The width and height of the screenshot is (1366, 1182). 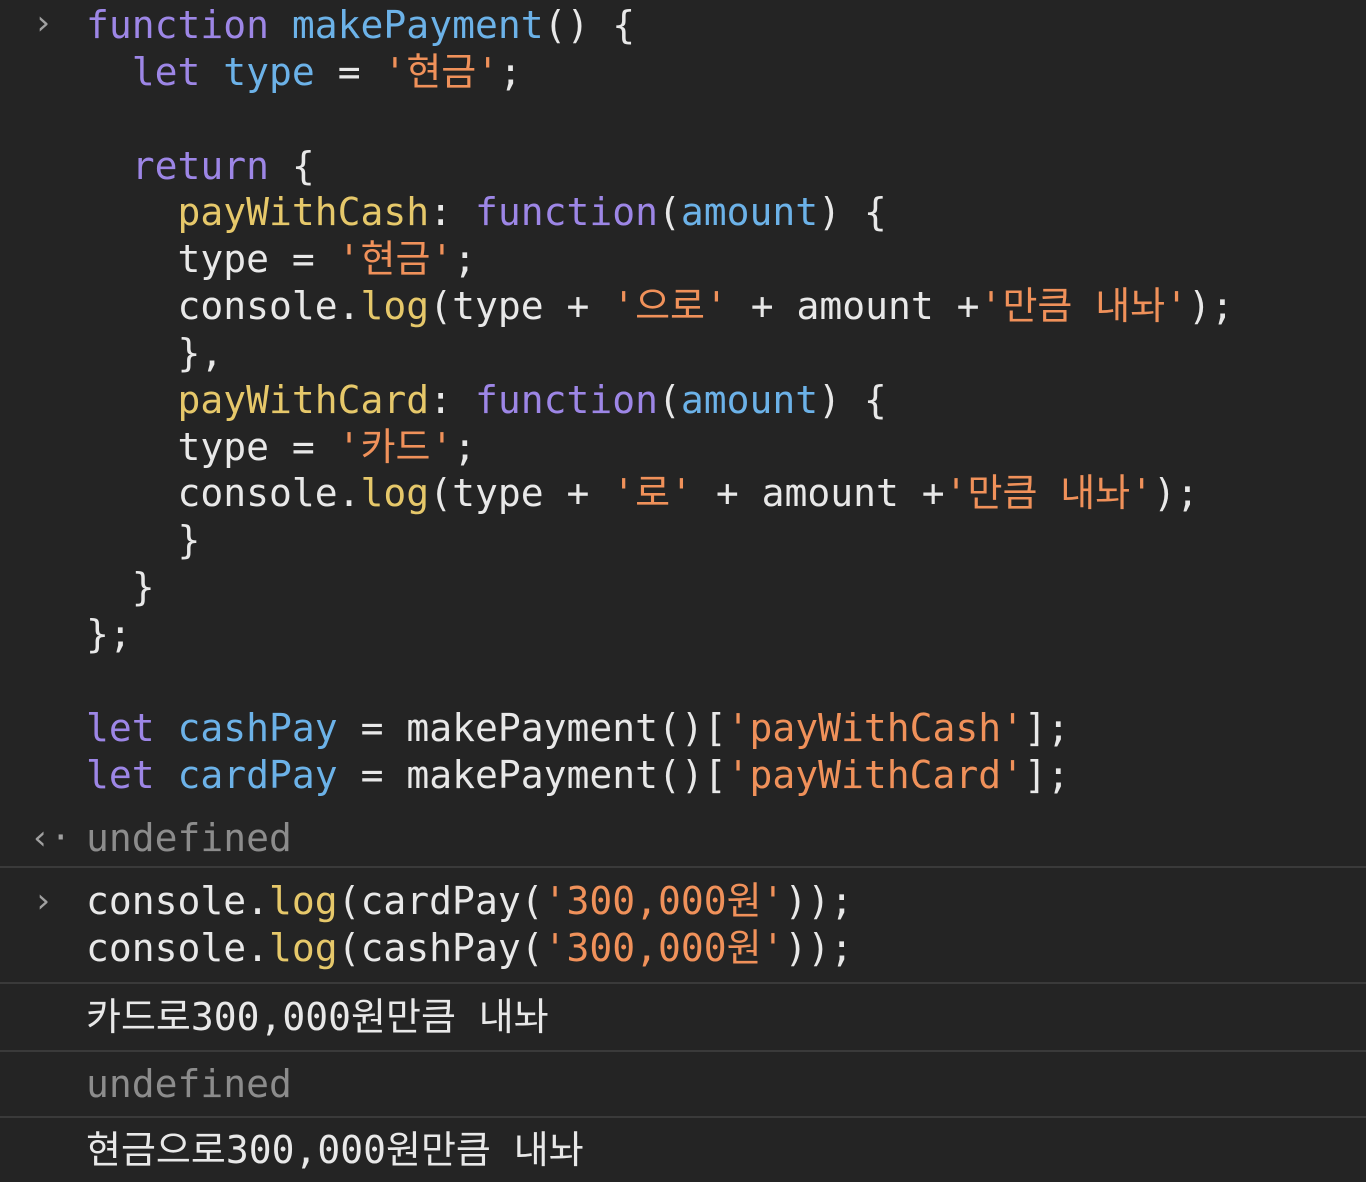 What do you see at coordinates (189, 1084) in the screenshot?
I see `log-message: undefined` at bounding box center [189, 1084].